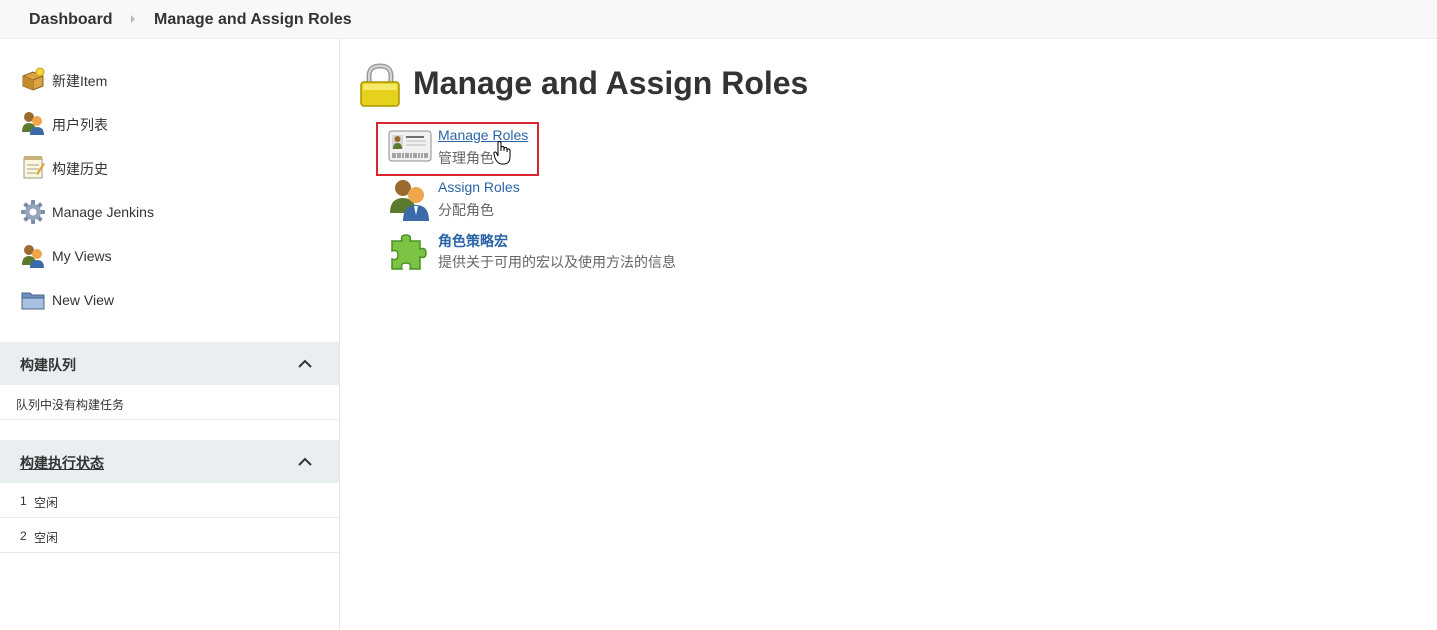 The image size is (1437, 630). I want to click on executors-title: 构建执行状态, so click(62, 463).